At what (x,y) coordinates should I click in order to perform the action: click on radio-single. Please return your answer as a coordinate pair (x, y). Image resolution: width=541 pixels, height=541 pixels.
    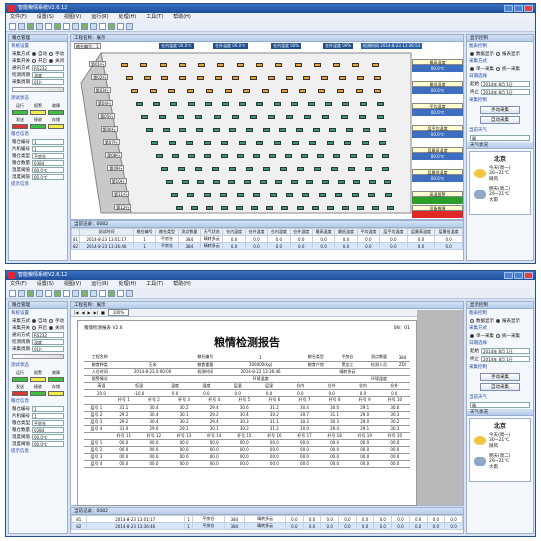
    Looking at the image, I should click on (472, 335).